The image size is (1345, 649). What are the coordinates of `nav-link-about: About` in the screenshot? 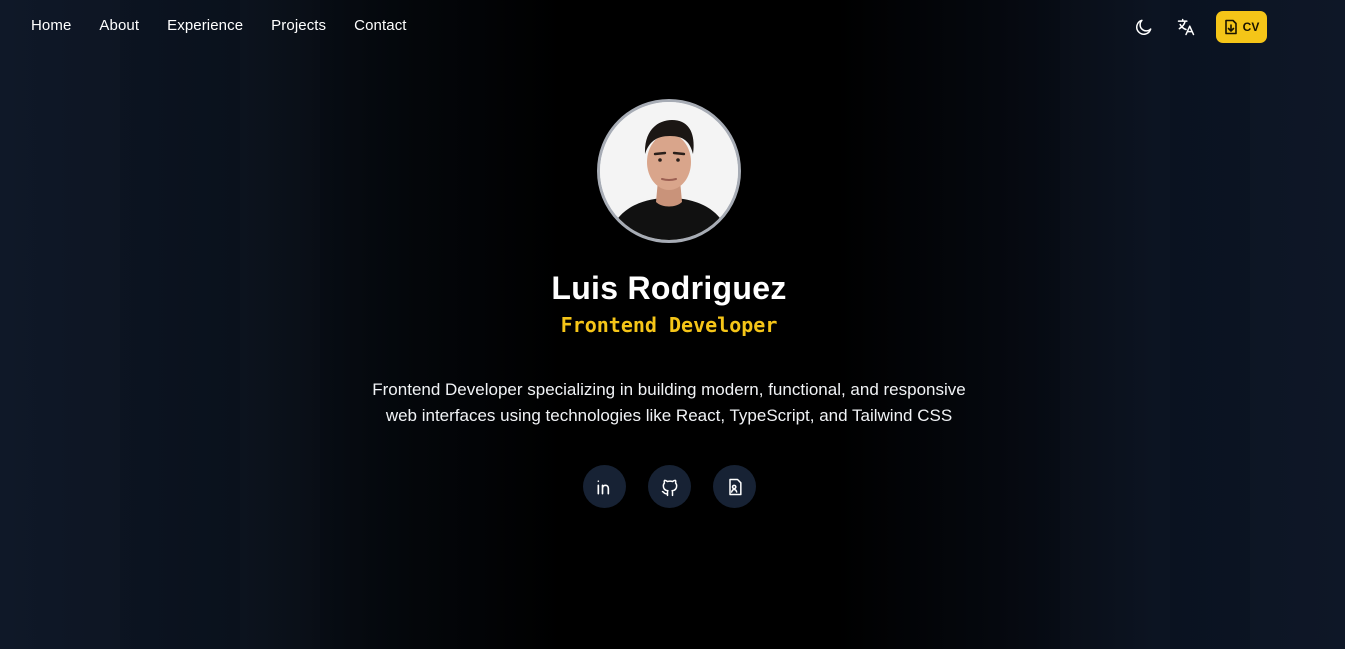 It's located at (119, 25).